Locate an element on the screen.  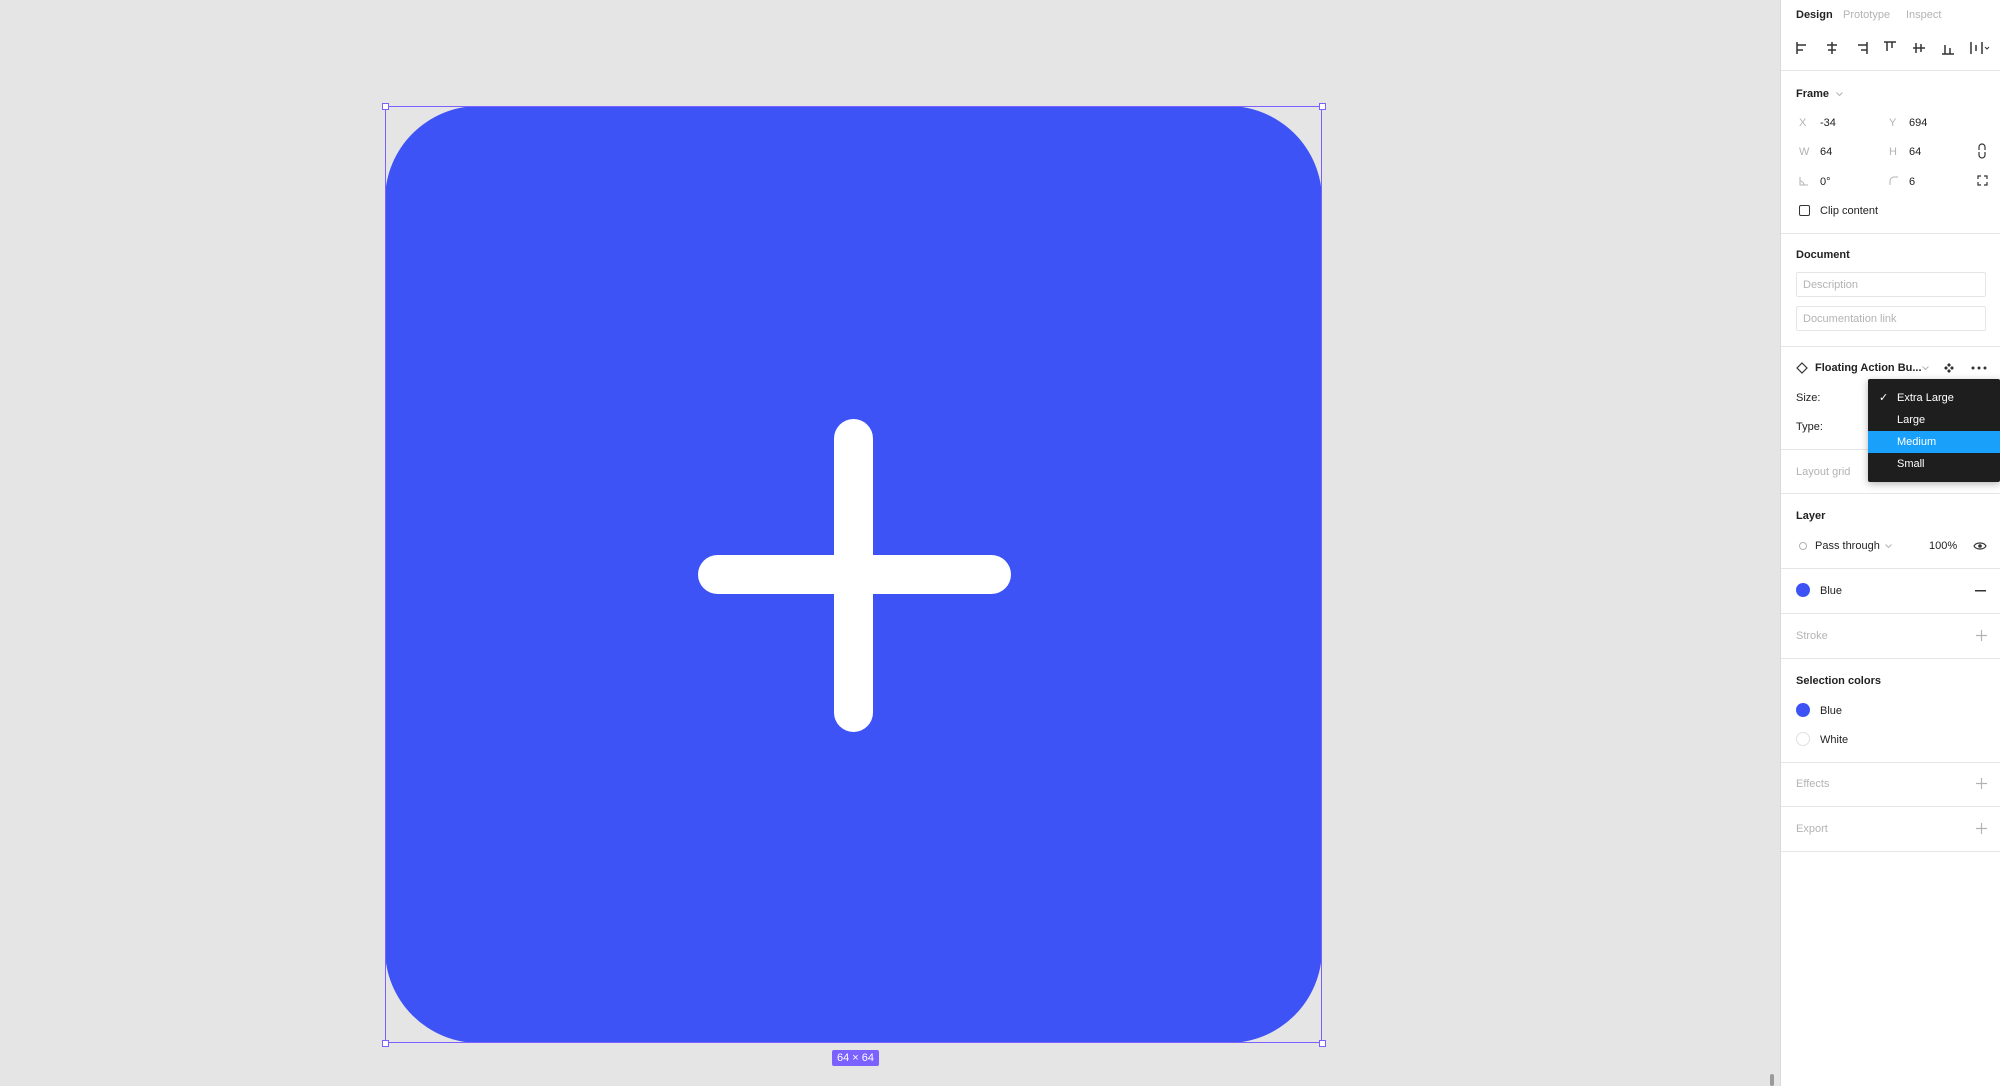
selection-color-swatch-white is located at coordinates (1803, 739).